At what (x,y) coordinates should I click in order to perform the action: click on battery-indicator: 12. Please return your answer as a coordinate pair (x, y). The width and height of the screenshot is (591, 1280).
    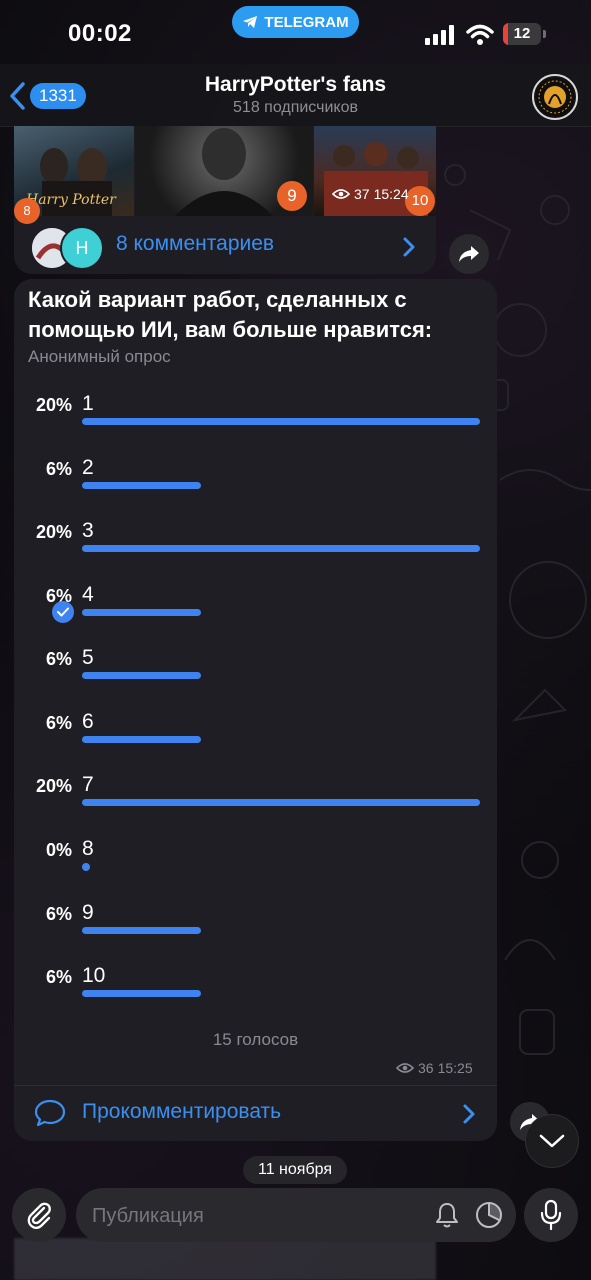
    Looking at the image, I should click on (522, 34).